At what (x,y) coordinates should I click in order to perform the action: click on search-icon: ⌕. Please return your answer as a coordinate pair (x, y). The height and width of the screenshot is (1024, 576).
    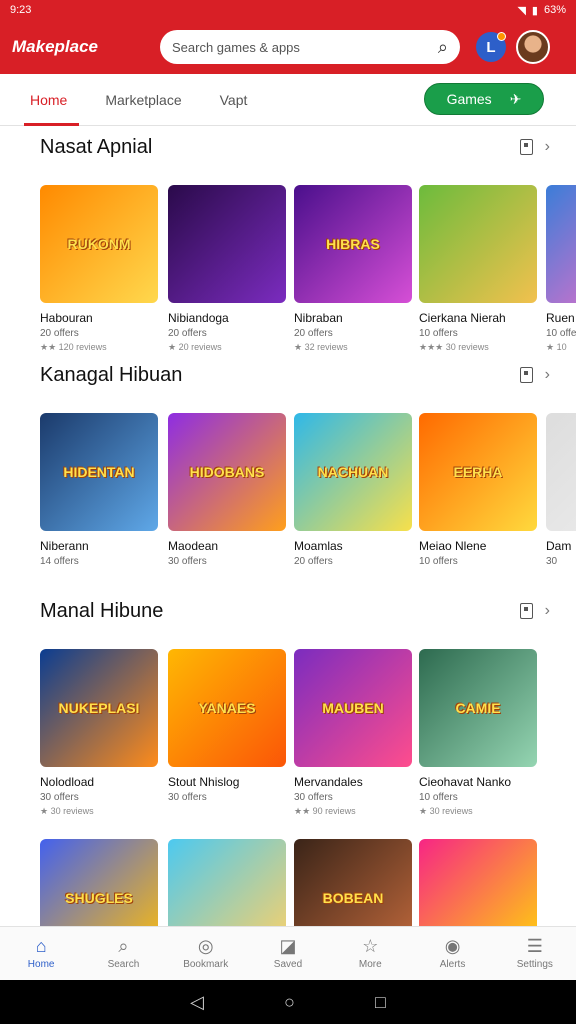
    Looking at the image, I should click on (443, 47).